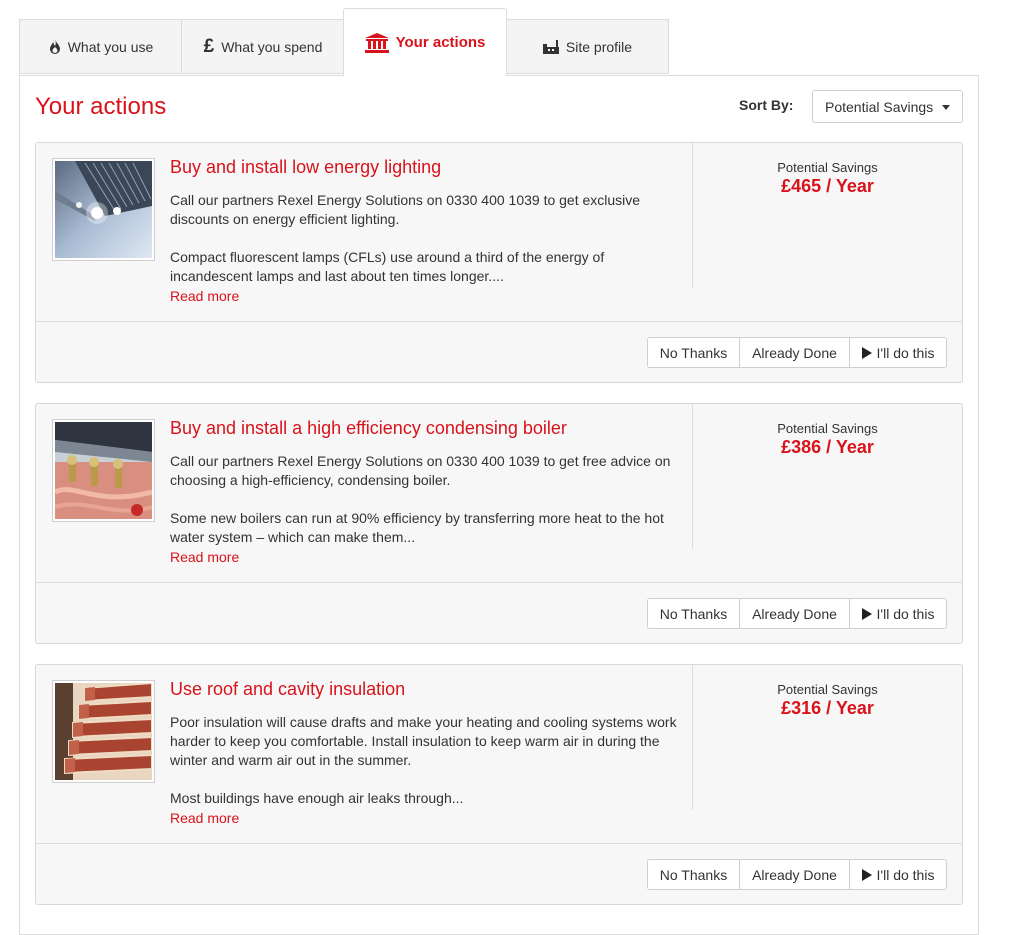 This screenshot has height=935, width=1013. I want to click on savings-value: £386 / Year, so click(827, 447).